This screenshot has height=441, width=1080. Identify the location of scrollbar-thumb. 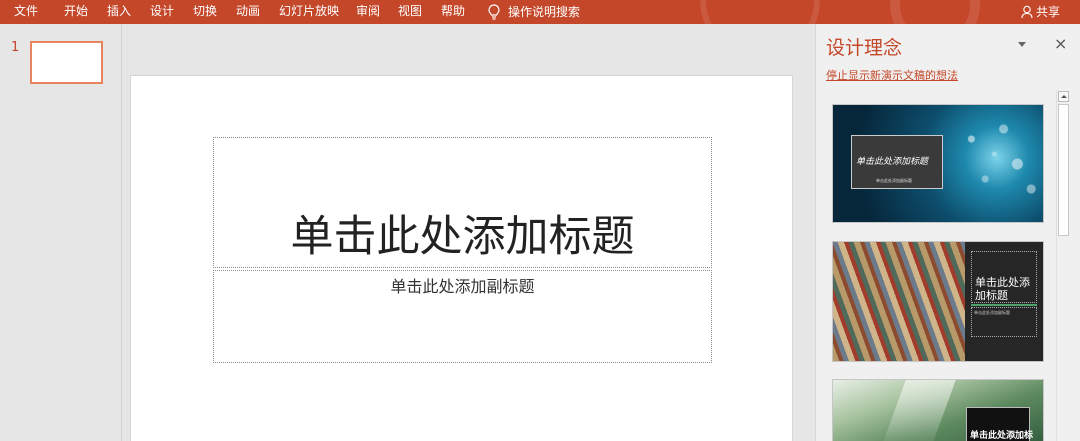
(1063, 170).